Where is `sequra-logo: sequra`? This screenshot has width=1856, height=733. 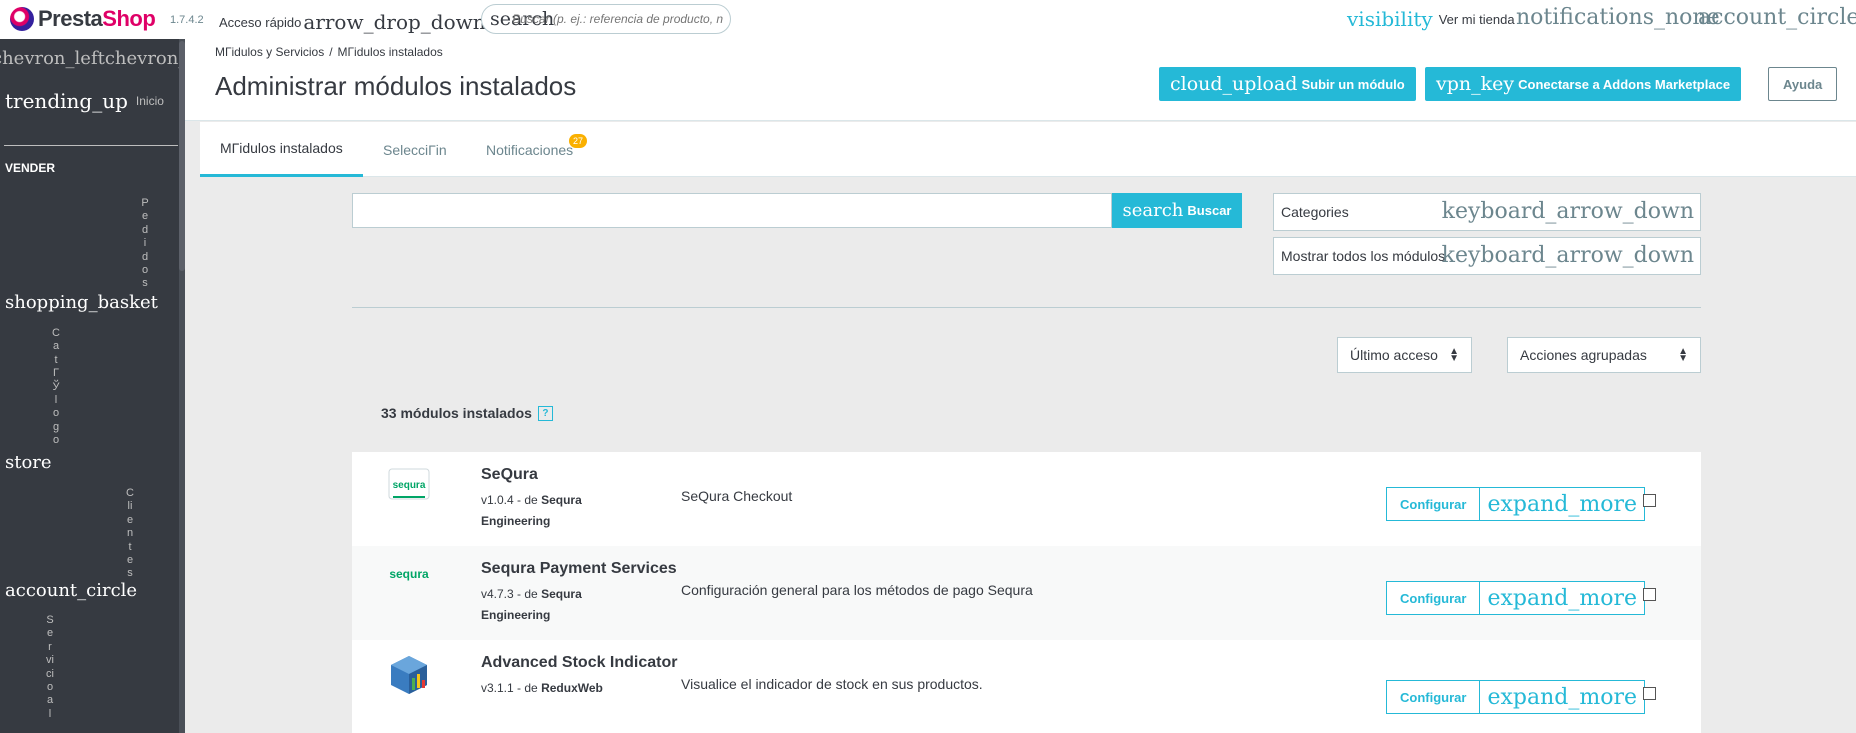 sequra-logo: sequra is located at coordinates (409, 487).